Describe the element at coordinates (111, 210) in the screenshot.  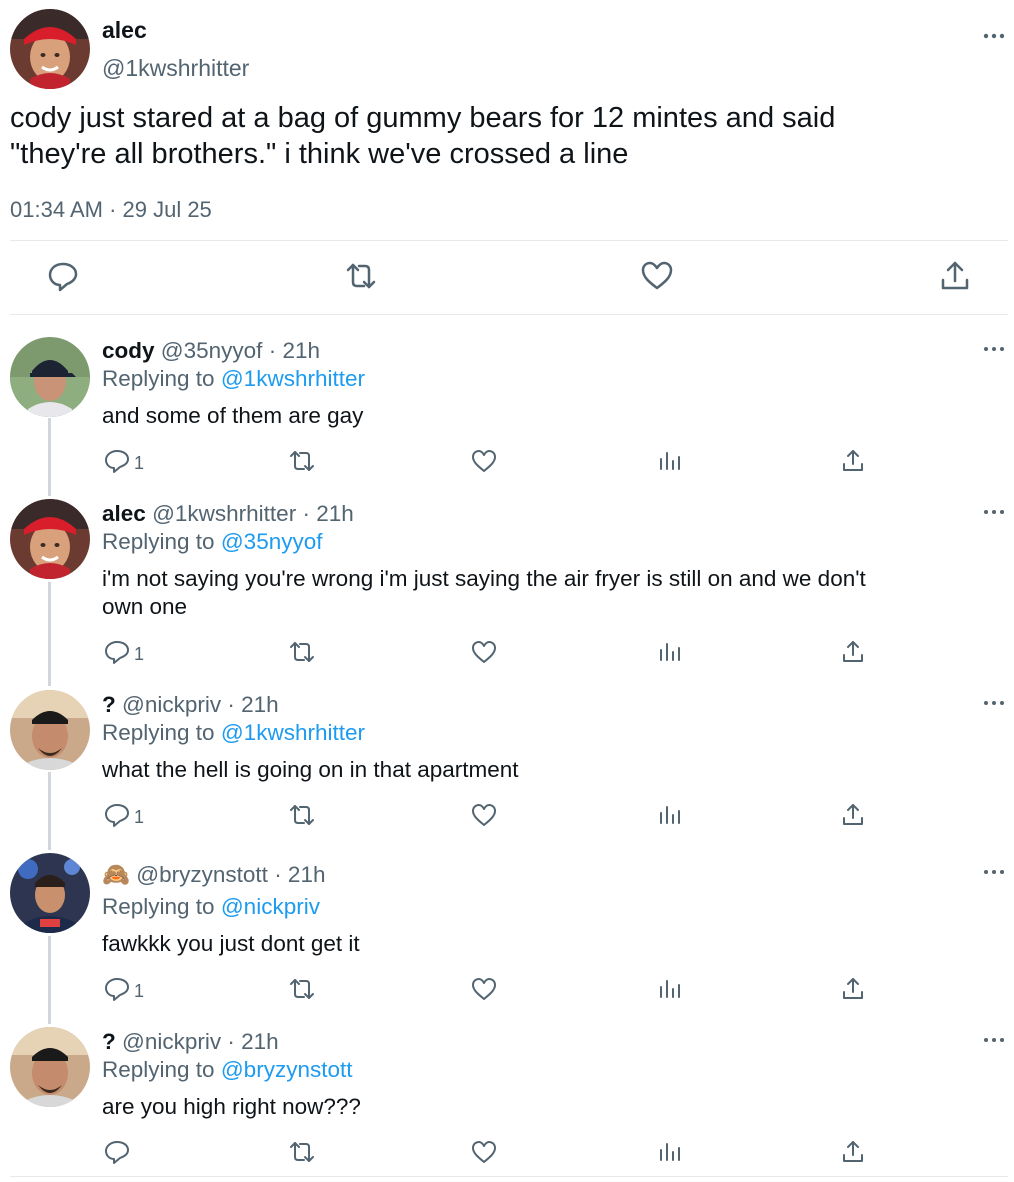
I see `main-tweet-timestamp: 01:34 AM · 29 Jul 25` at that location.